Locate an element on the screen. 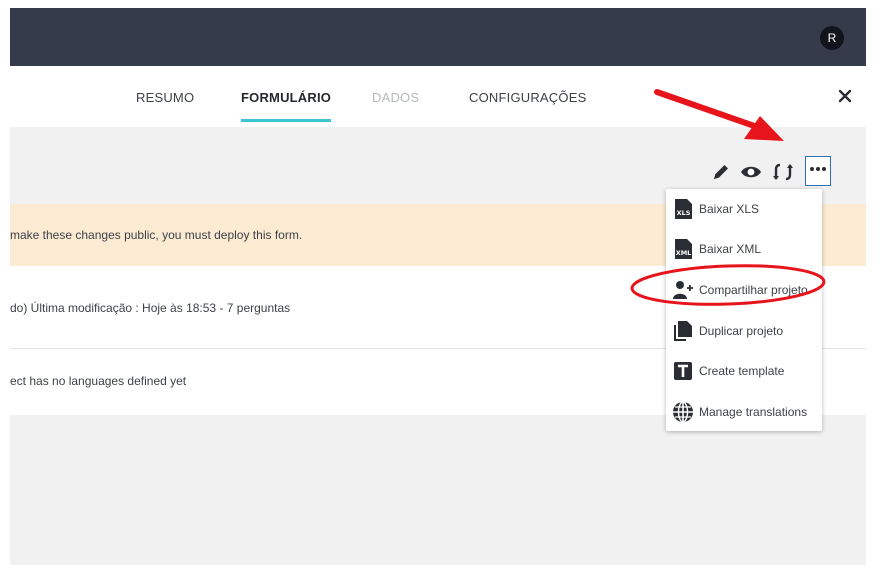  menu-item-compartilhar-projeto: Compartilhar projeto is located at coordinates (744, 290).